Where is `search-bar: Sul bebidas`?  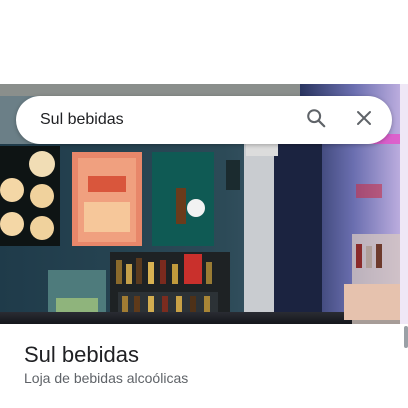
search-bar: Sul bebidas is located at coordinates (204, 120).